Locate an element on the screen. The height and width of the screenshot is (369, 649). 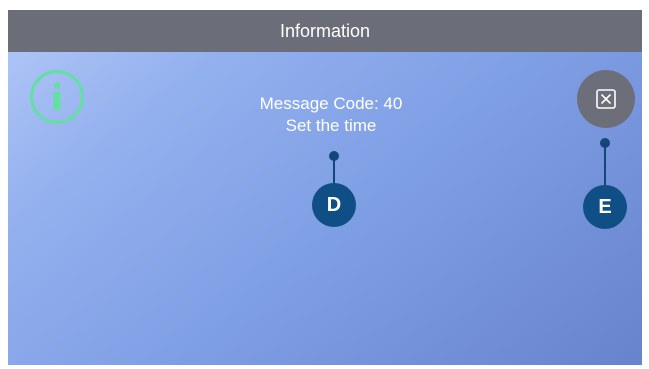
message-block: Message Code: 40 Set the time is located at coordinates (331, 115).